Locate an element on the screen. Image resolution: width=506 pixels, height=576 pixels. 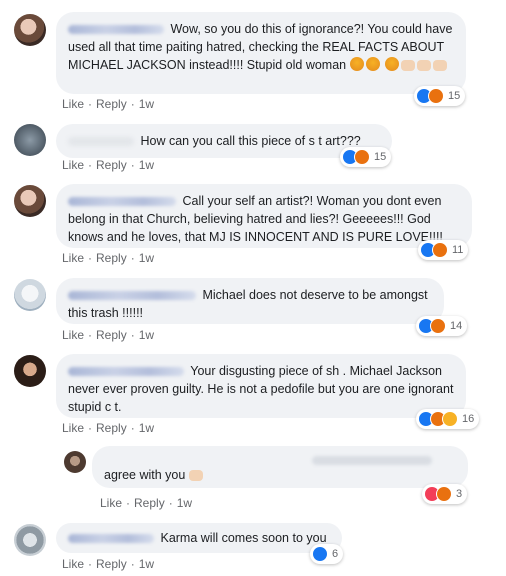
comment-text: agree with you is located at coordinates (145, 475).